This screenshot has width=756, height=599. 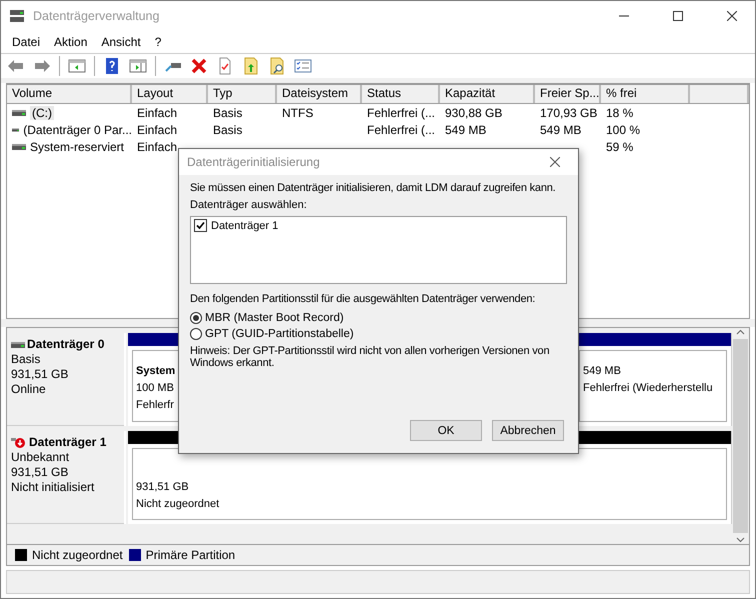 What do you see at coordinates (77, 147) in the screenshot?
I see `table-cell: System-reserviert` at bounding box center [77, 147].